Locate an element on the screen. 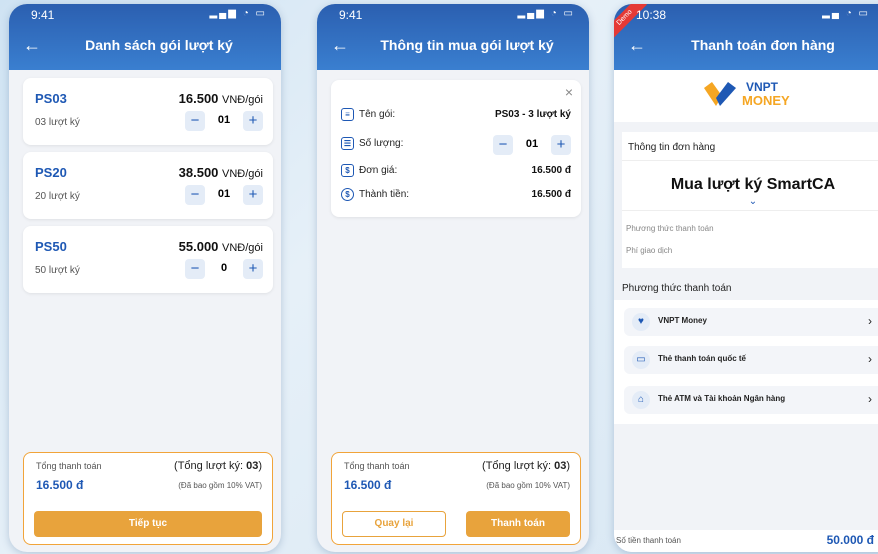 Image resolution: width=878 pixels, height=554 pixels. page-title: Thanh toán đơn hàng is located at coordinates (763, 45).